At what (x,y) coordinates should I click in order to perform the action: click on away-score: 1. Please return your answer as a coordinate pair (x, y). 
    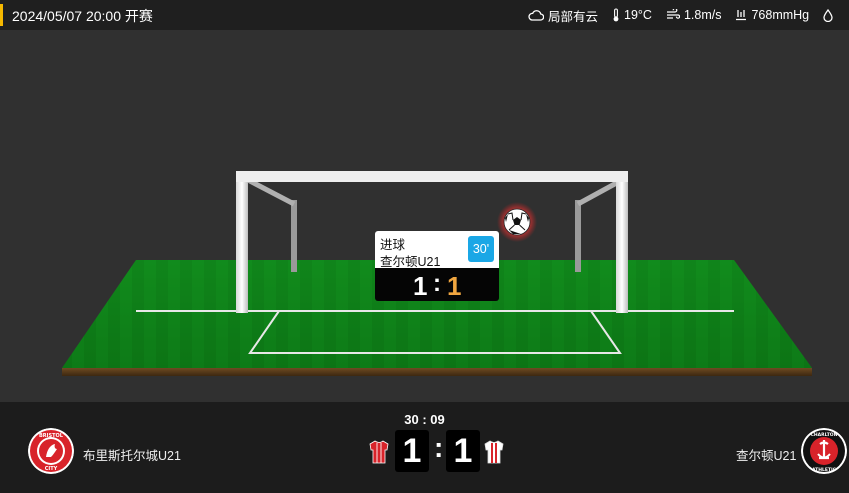
    Looking at the image, I should click on (463, 451).